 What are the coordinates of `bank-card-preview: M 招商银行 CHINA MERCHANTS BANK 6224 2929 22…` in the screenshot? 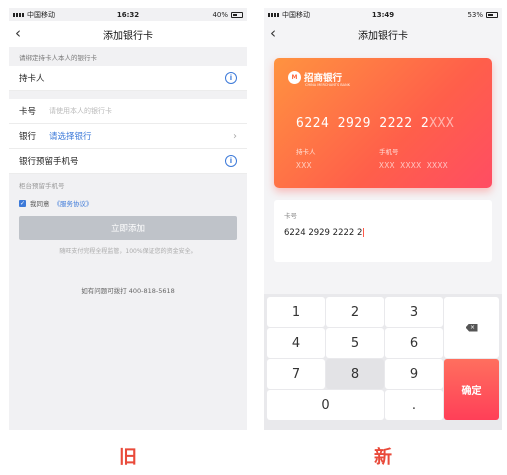 It's located at (383, 123).